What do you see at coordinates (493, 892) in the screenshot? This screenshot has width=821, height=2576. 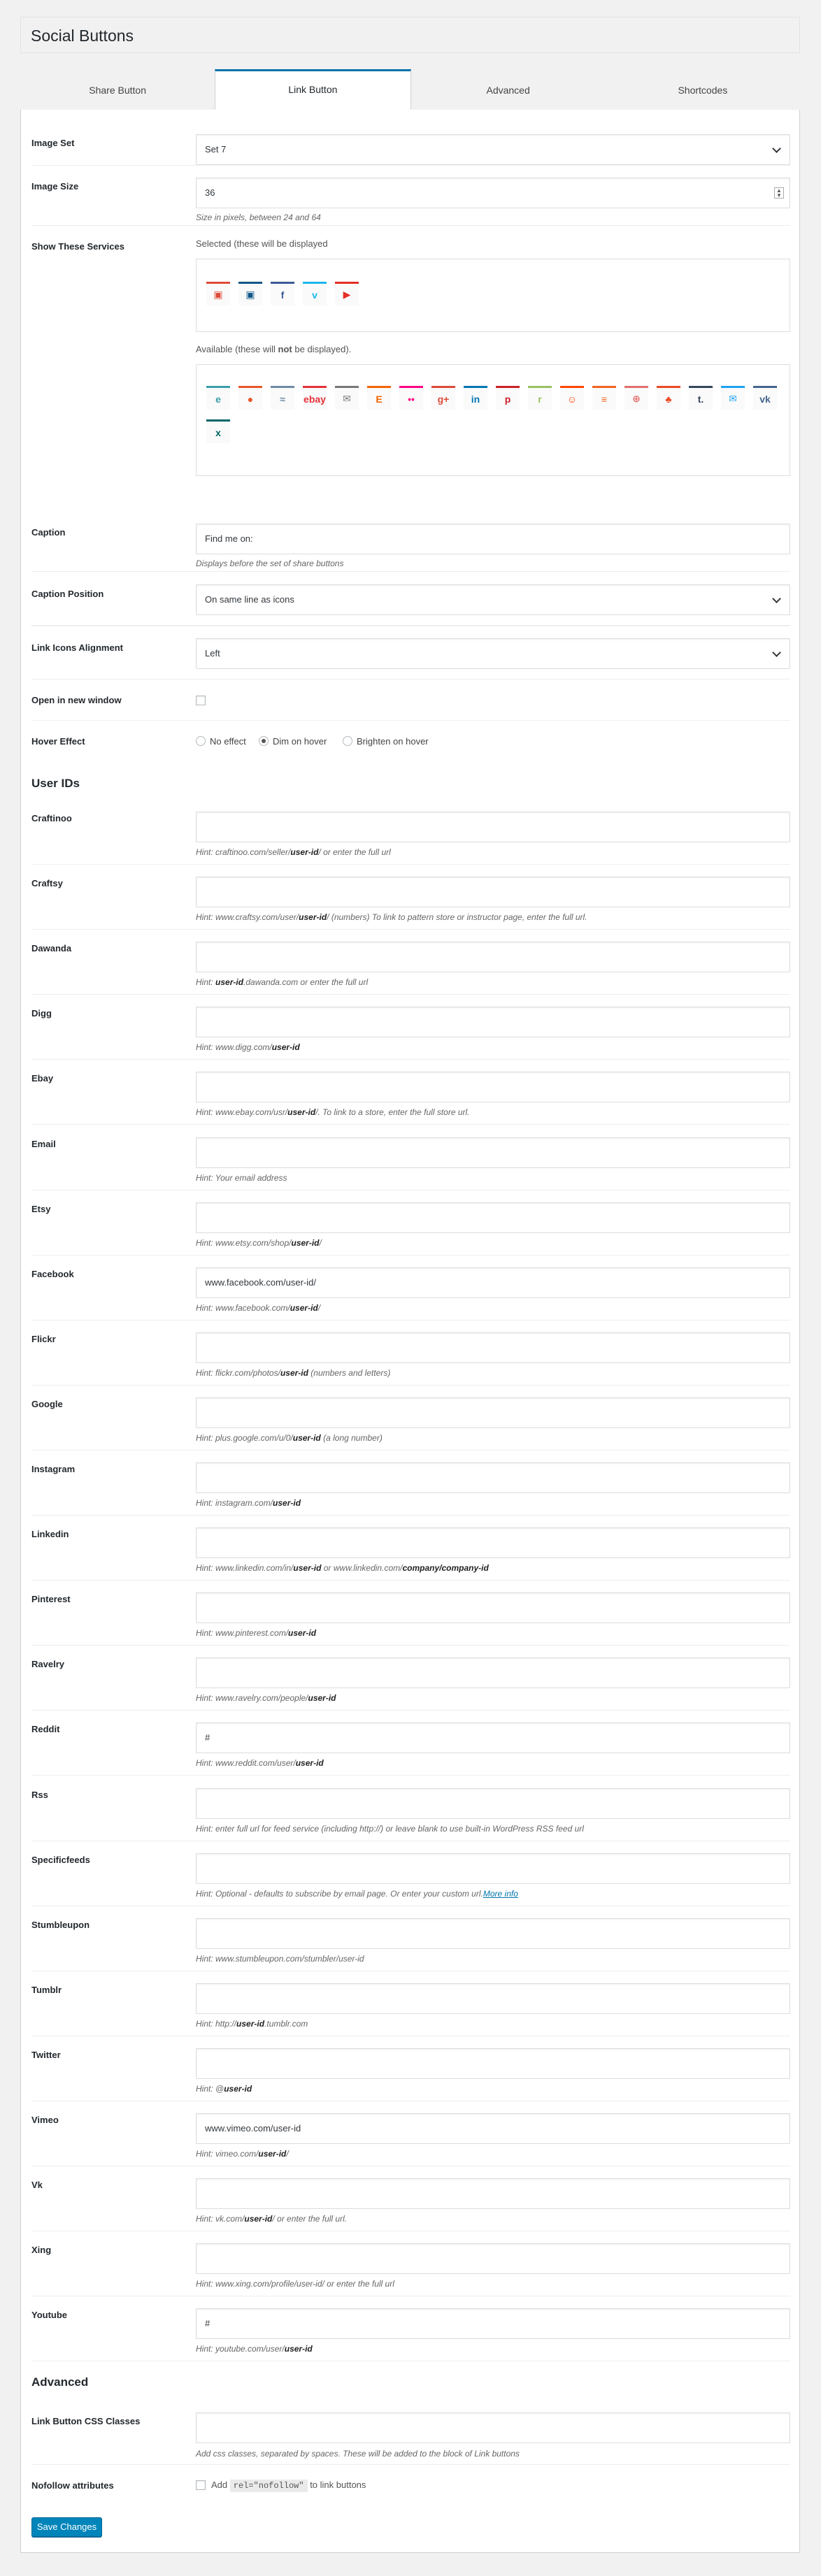 I see `craftsy-userid-input` at bounding box center [493, 892].